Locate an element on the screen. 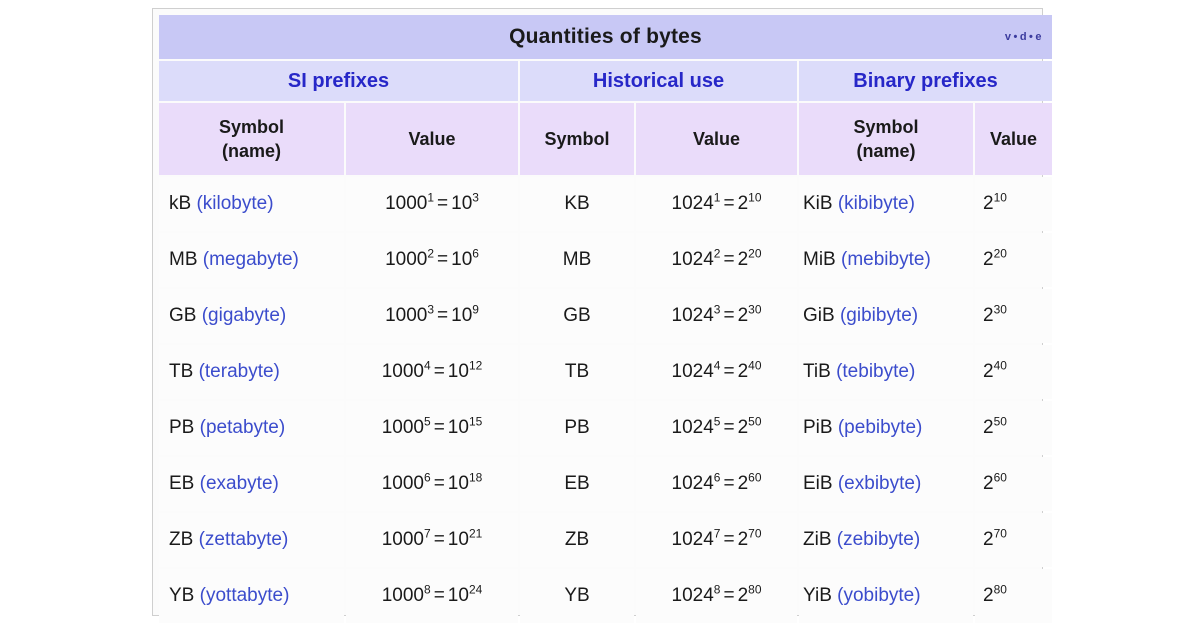 This screenshot has height=628, width=1200. cell-si-symbol: MB (megabyte) is located at coordinates (251, 260).